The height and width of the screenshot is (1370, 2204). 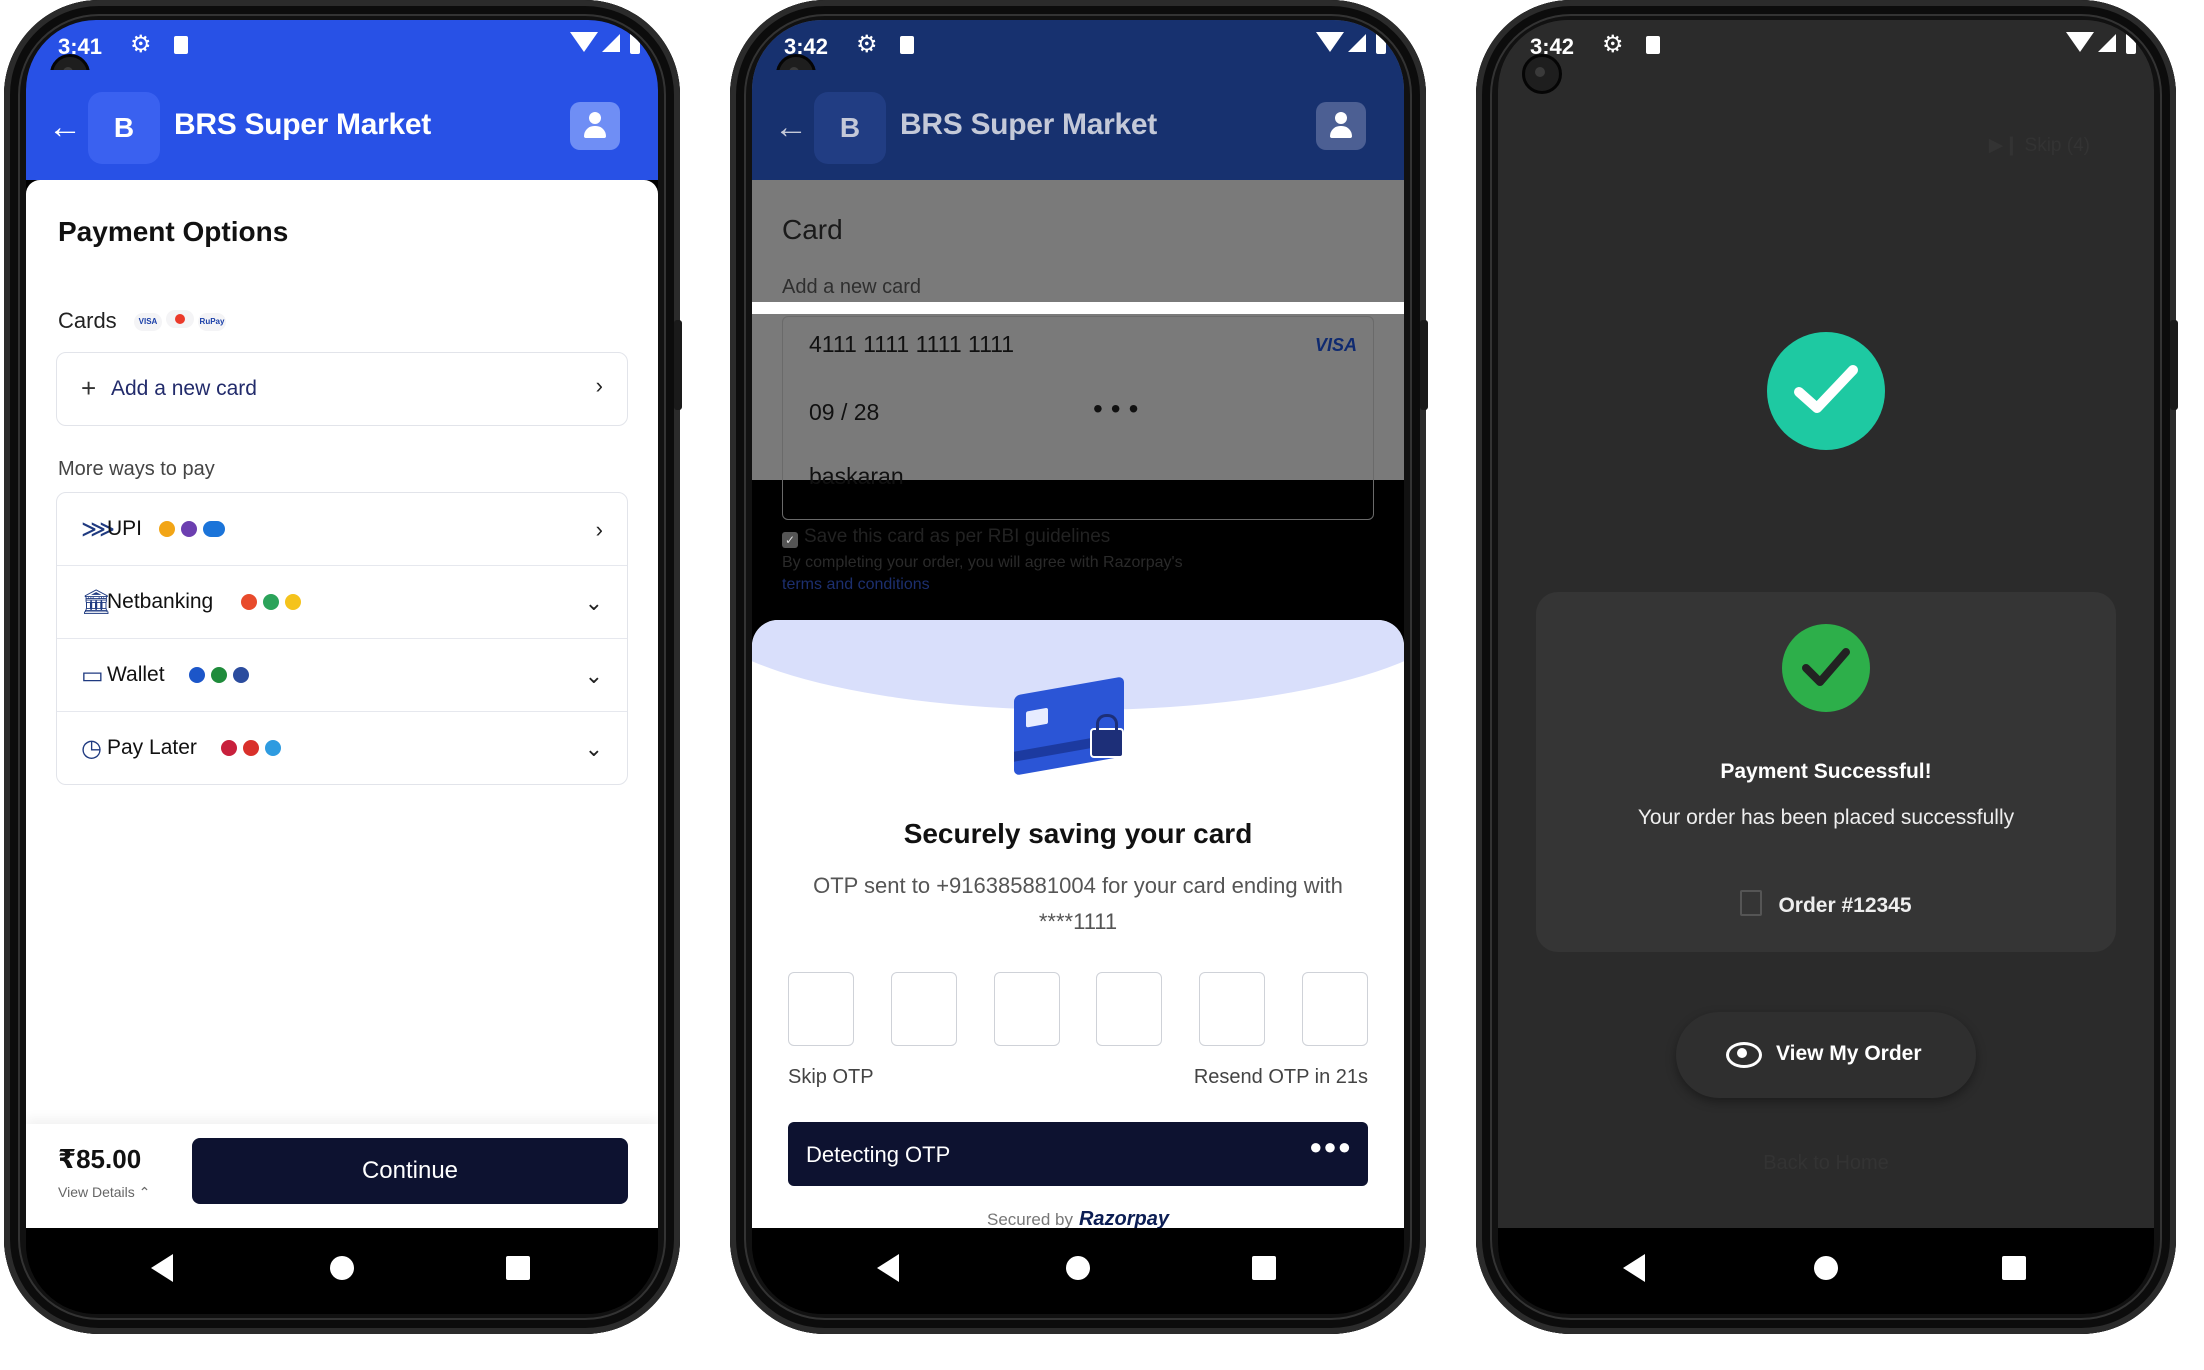 What do you see at coordinates (173, 231) in the screenshot?
I see `page-title: Payment Options` at bounding box center [173, 231].